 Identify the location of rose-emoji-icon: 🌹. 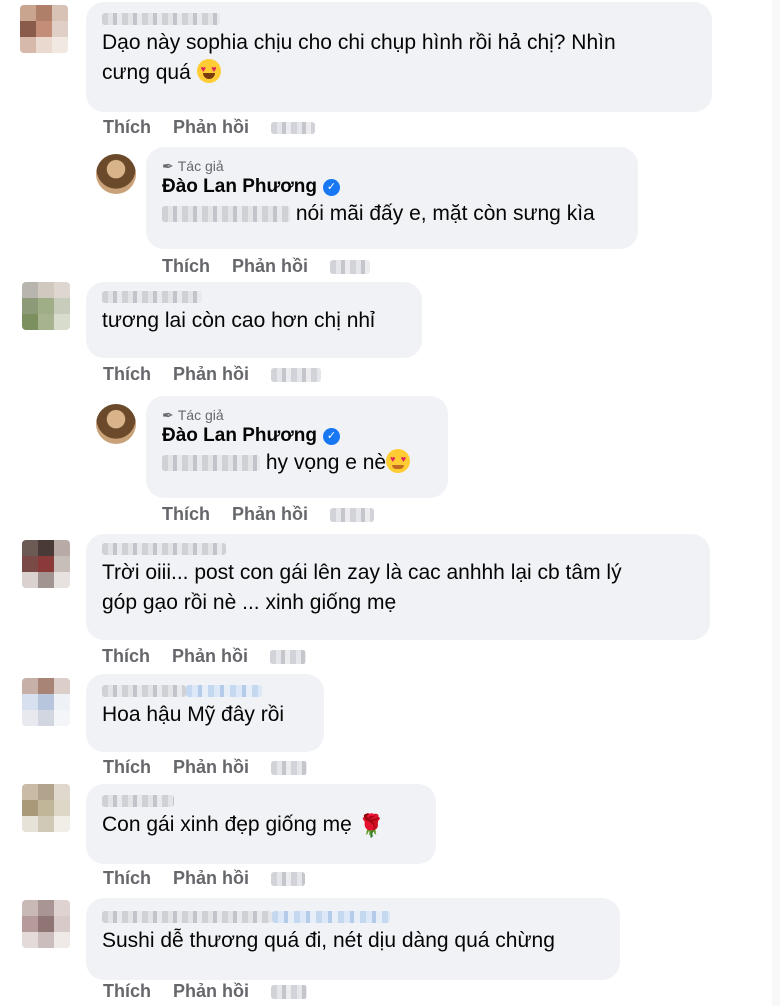
(371, 825).